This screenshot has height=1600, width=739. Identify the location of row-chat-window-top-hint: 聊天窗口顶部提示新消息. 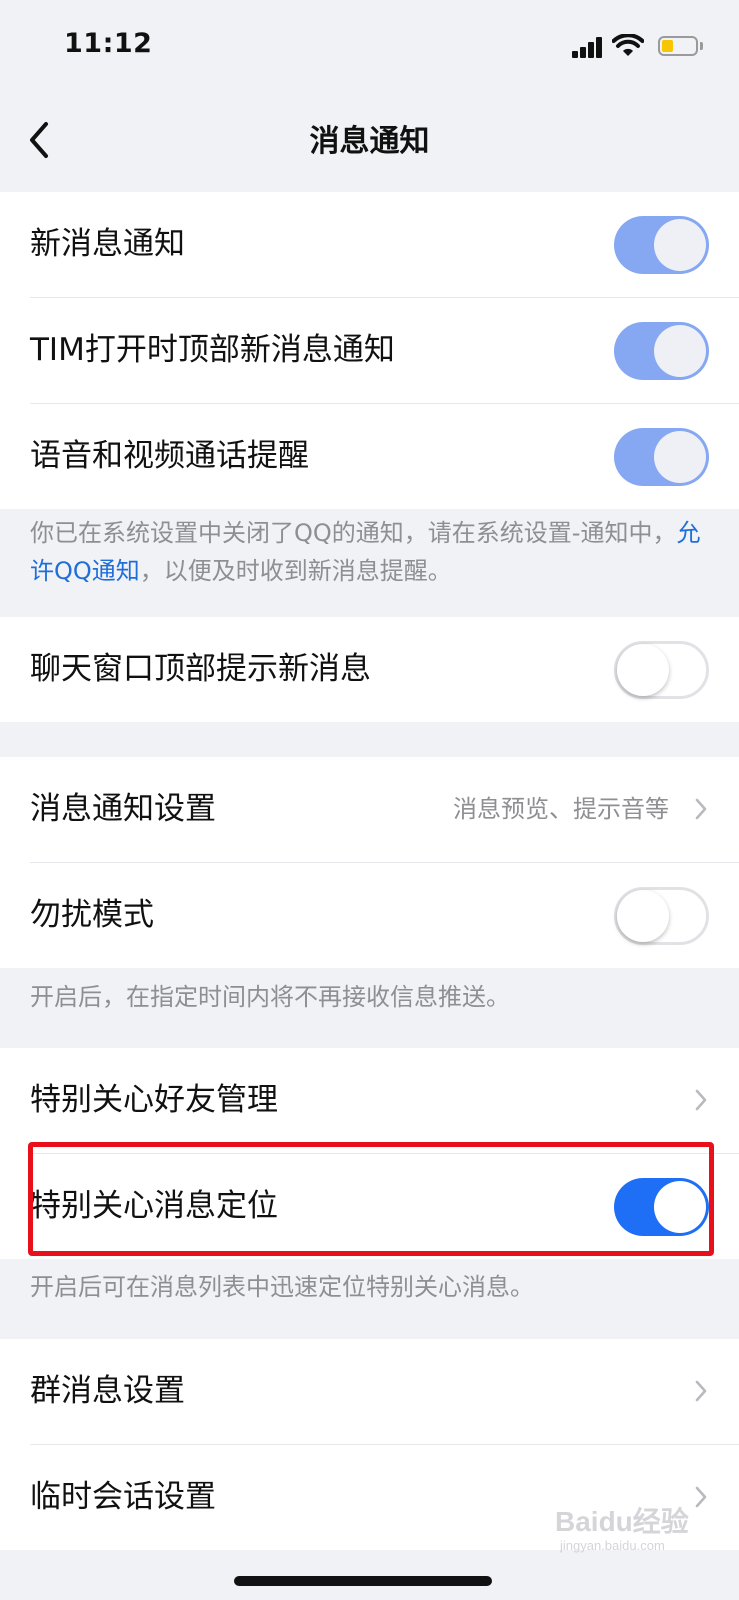
(384, 669).